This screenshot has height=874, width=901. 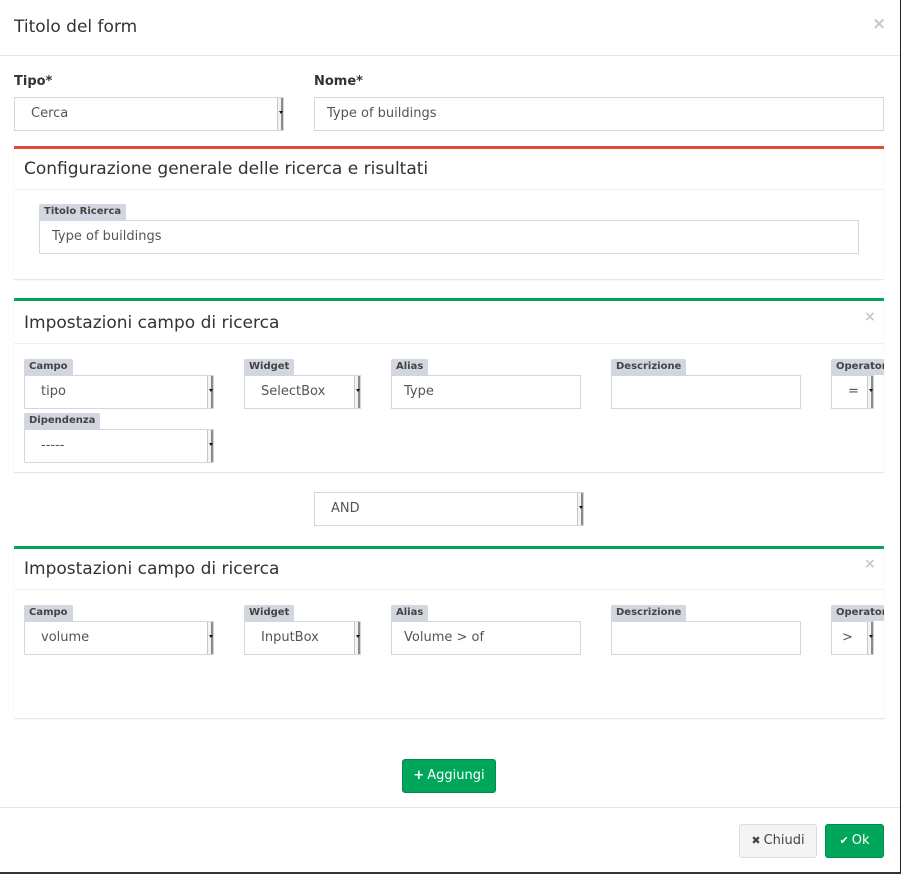 What do you see at coordinates (847, 637) in the screenshot?
I see `operatore-value-2: >` at bounding box center [847, 637].